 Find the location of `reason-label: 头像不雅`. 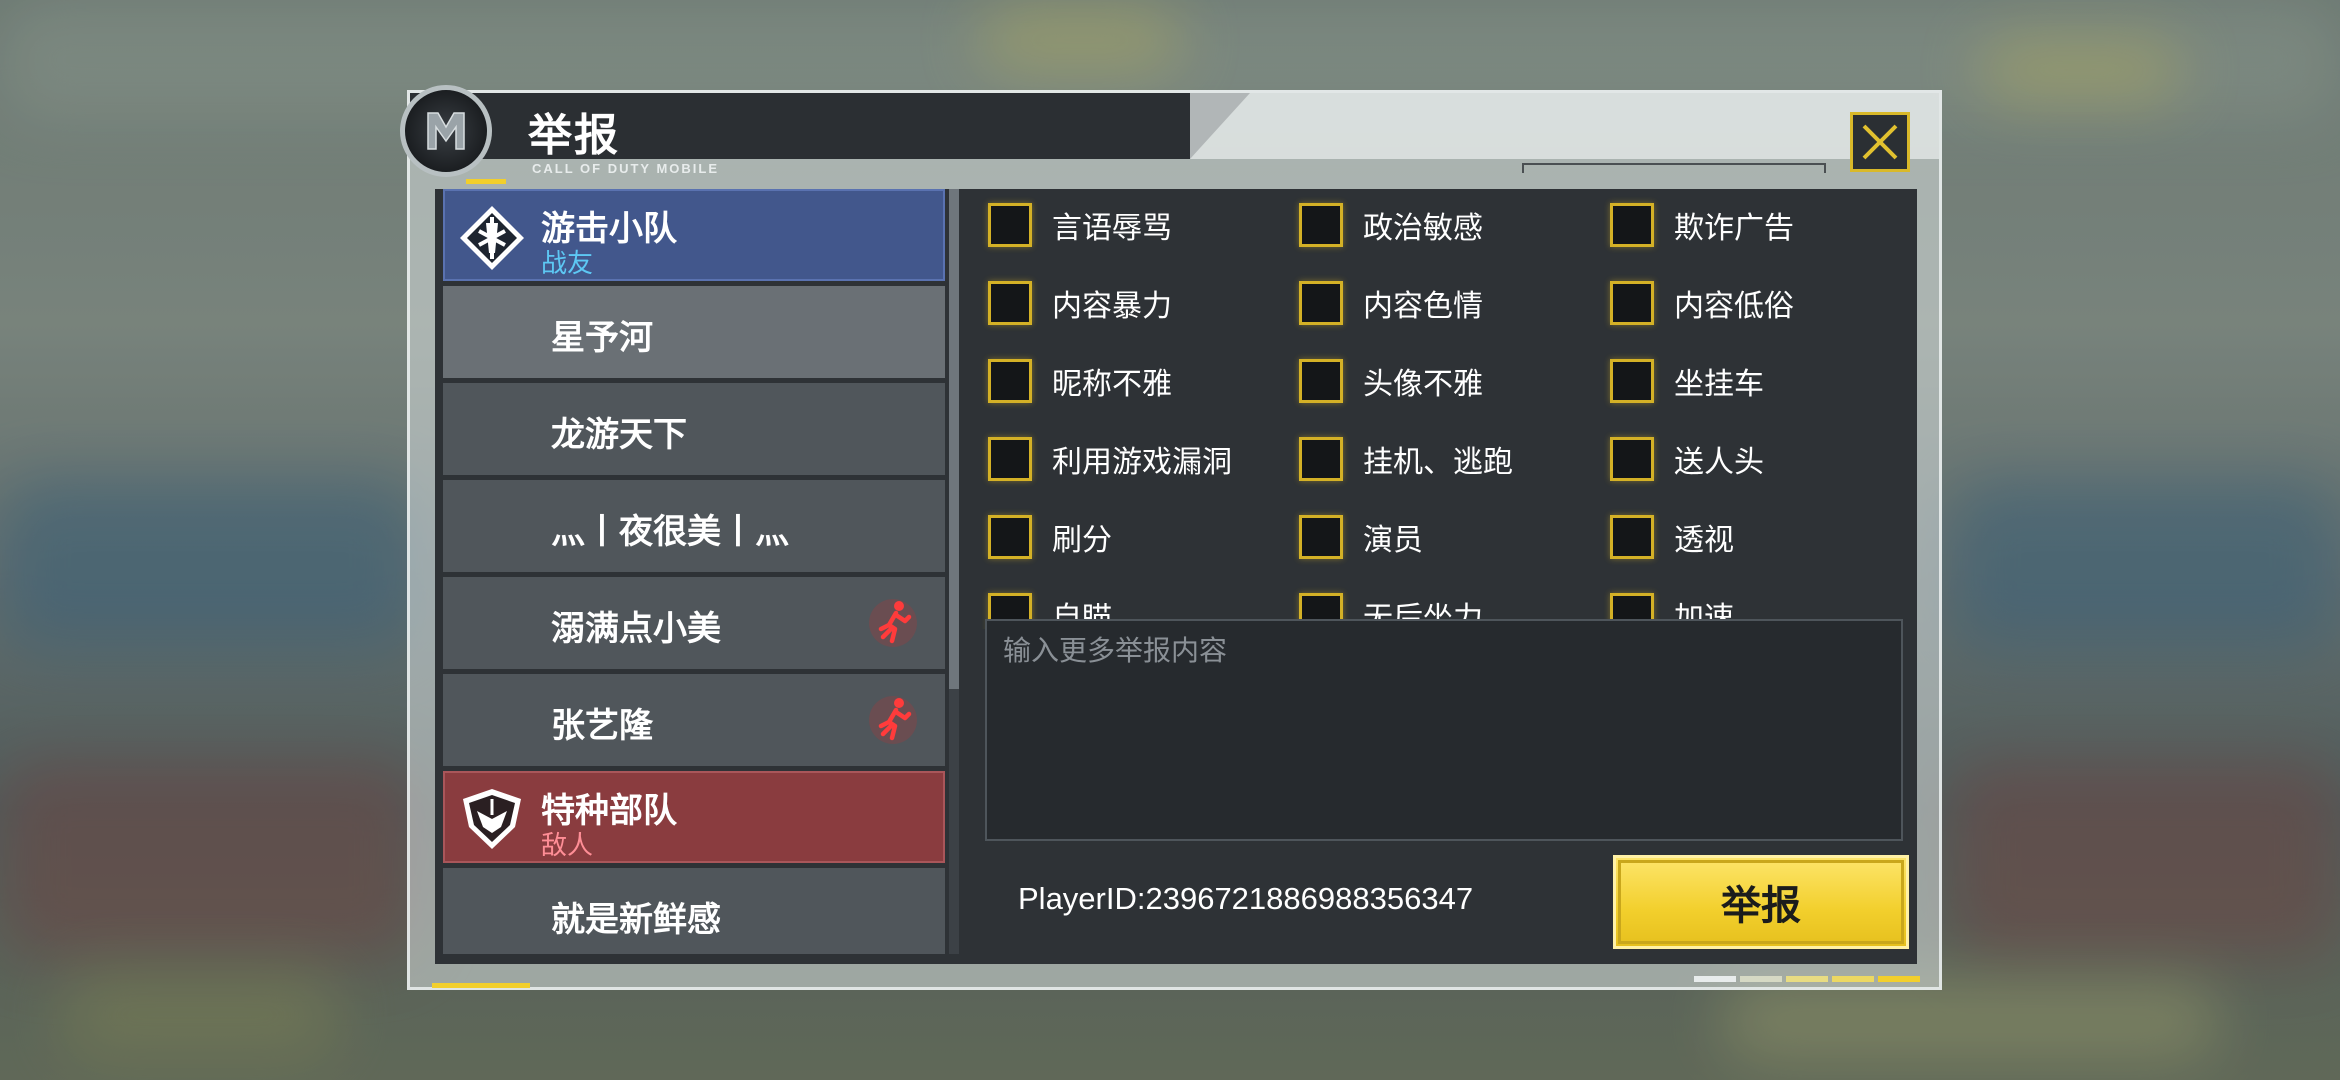

reason-label: 头像不雅 is located at coordinates (1423, 384).